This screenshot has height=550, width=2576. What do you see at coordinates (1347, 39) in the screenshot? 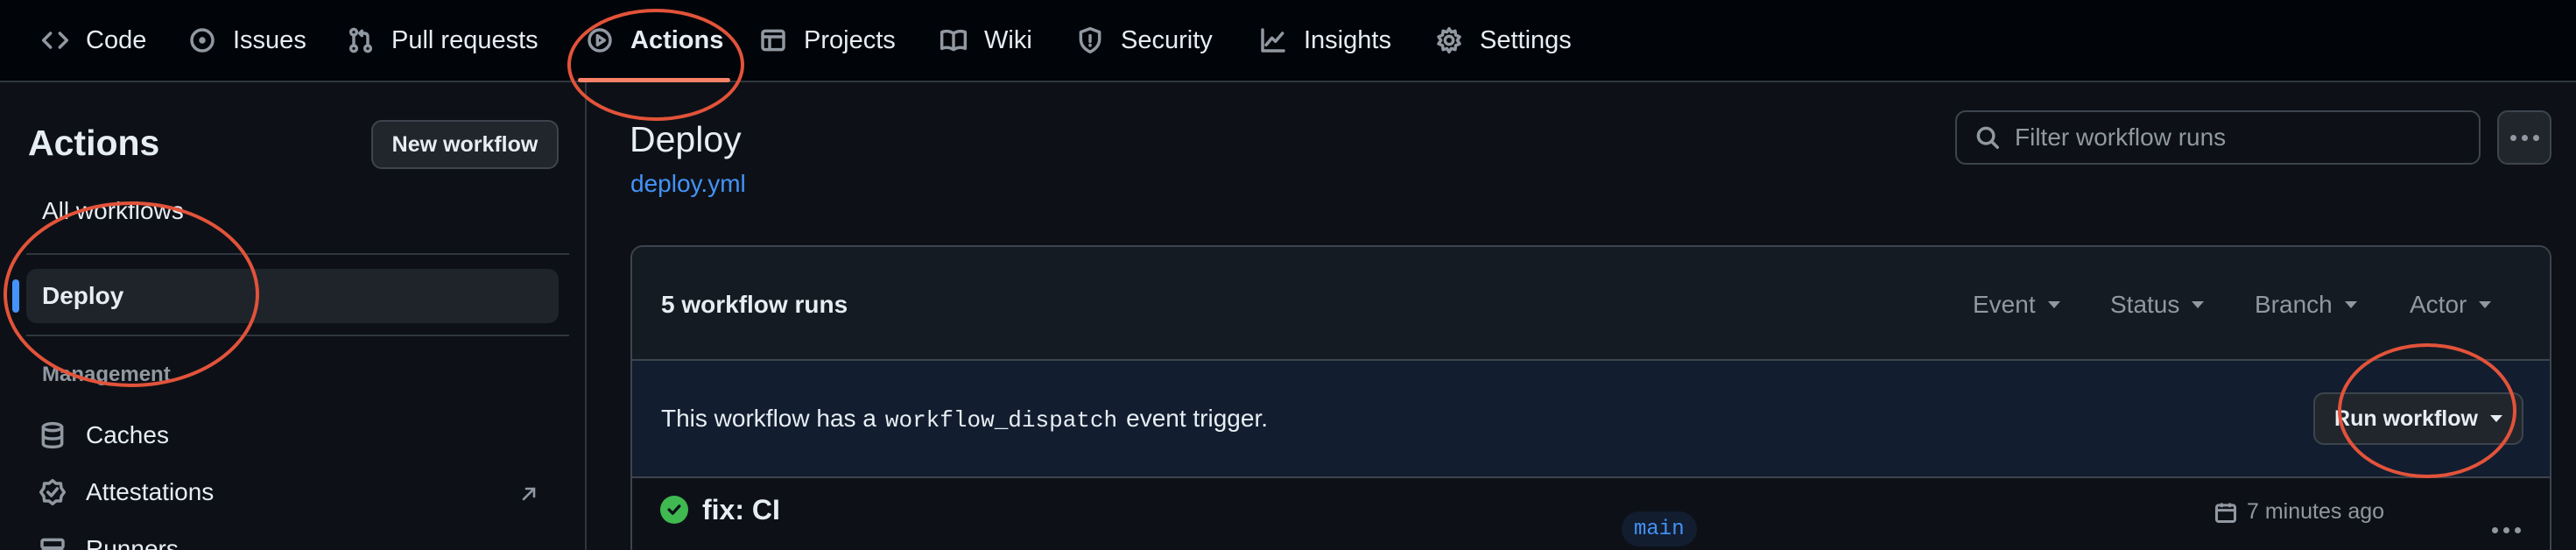
I see `tab-label: Insights` at bounding box center [1347, 39].